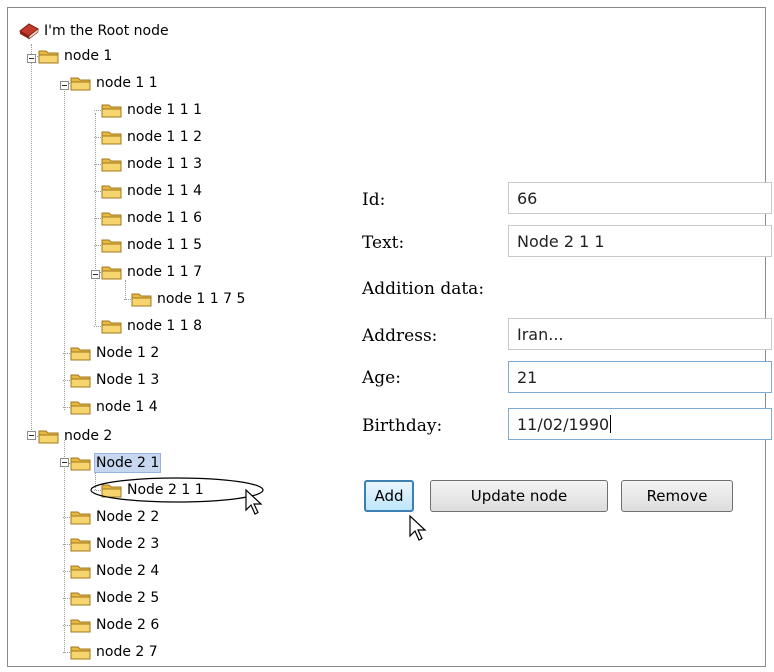 The image size is (774, 672). Describe the element at coordinates (519, 496) in the screenshot. I see `update-node-button: Update node` at that location.